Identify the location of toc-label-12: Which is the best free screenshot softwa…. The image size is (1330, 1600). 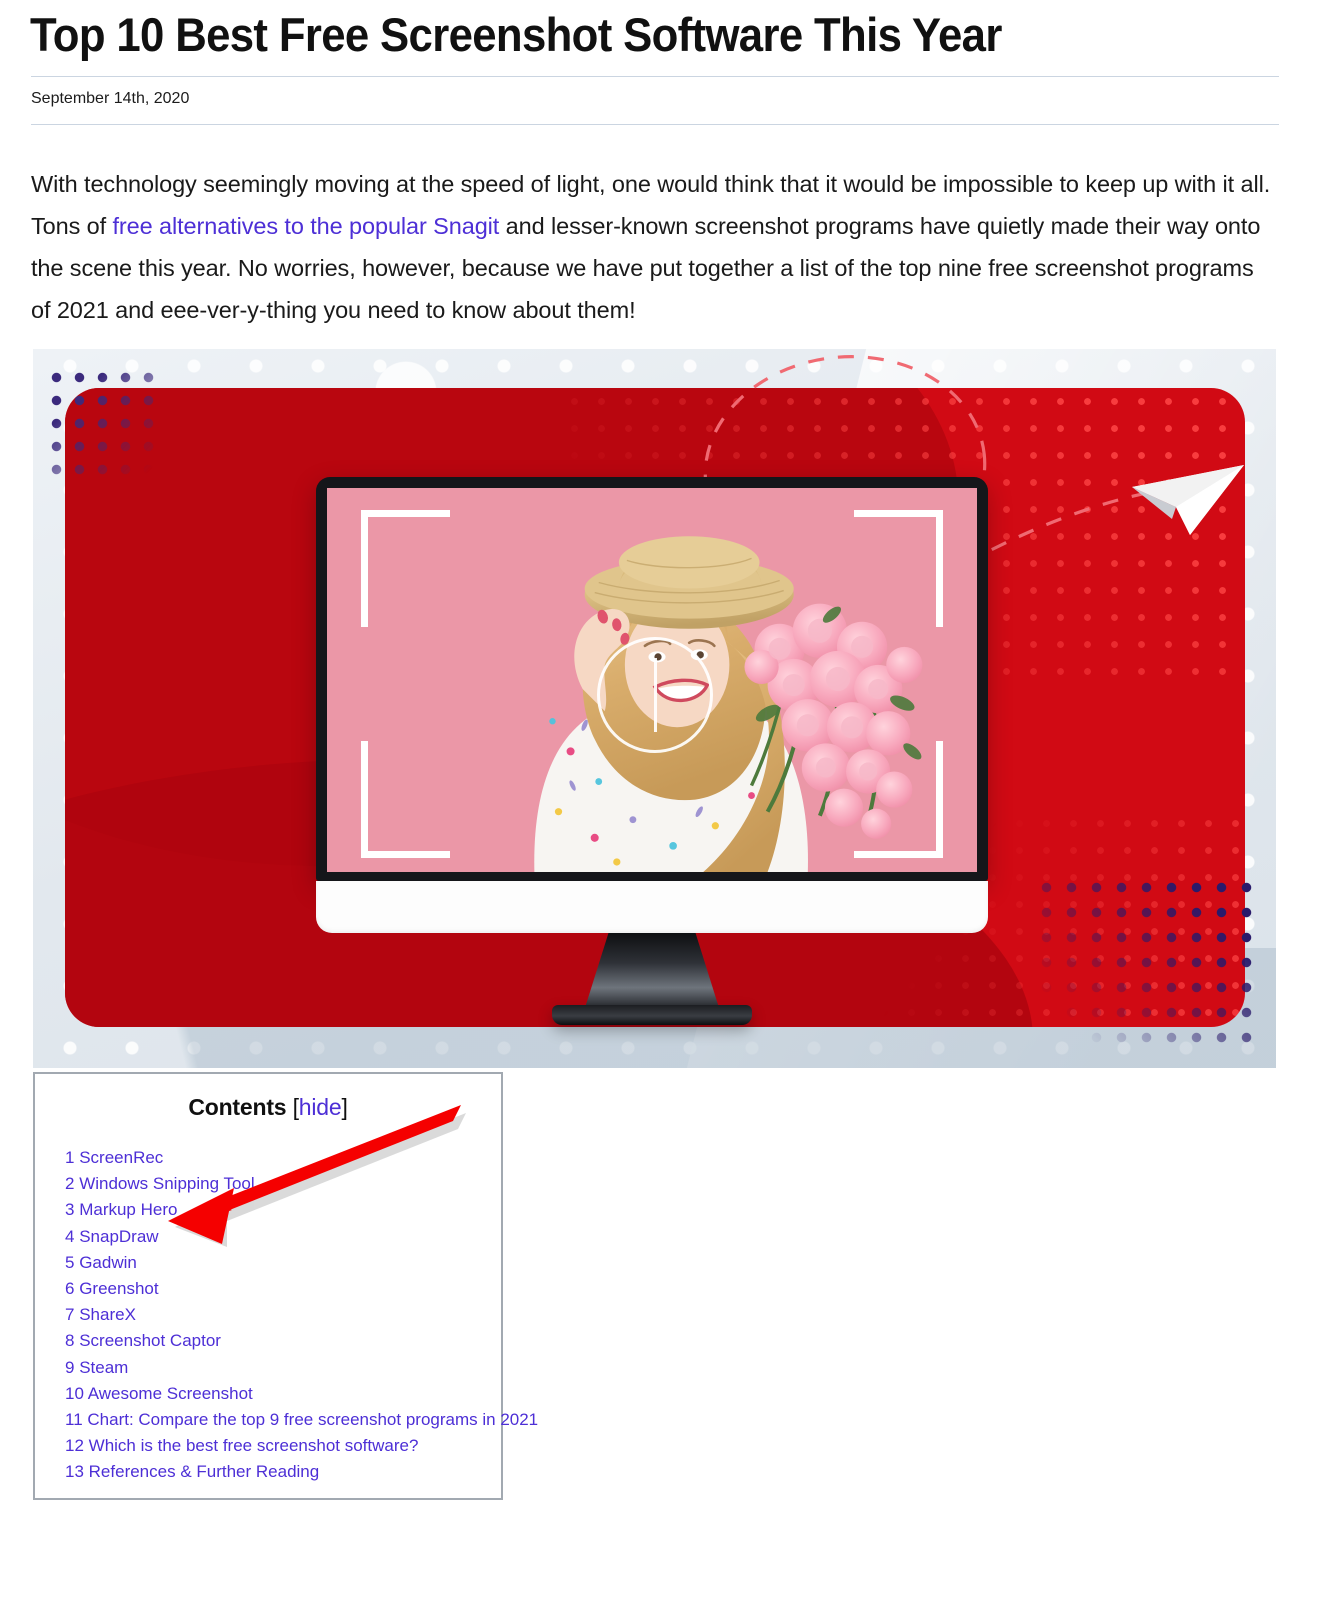
(253, 1446).